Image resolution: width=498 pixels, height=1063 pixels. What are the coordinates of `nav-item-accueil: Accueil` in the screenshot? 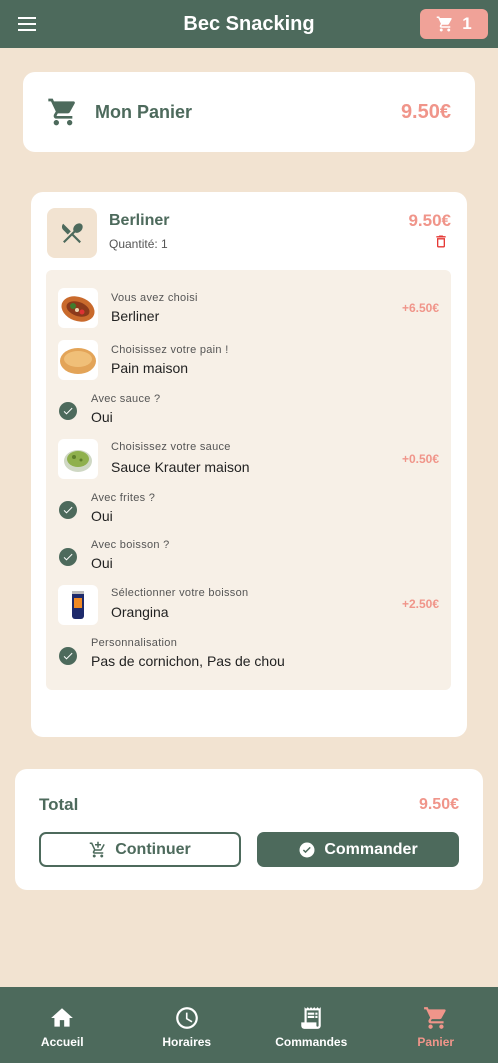 It's located at (62, 1025).